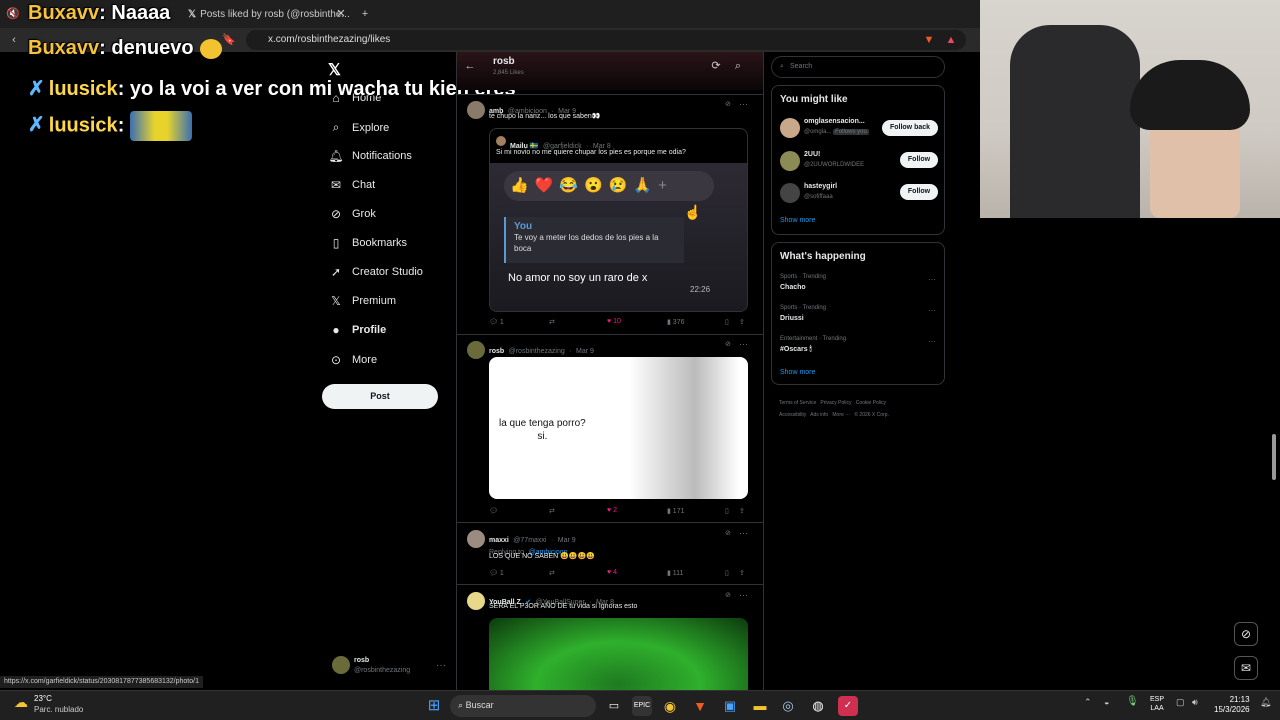 Image resolution: width=1280 pixels, height=720 pixels. I want to click on post-date: Mar 9, so click(585, 351).